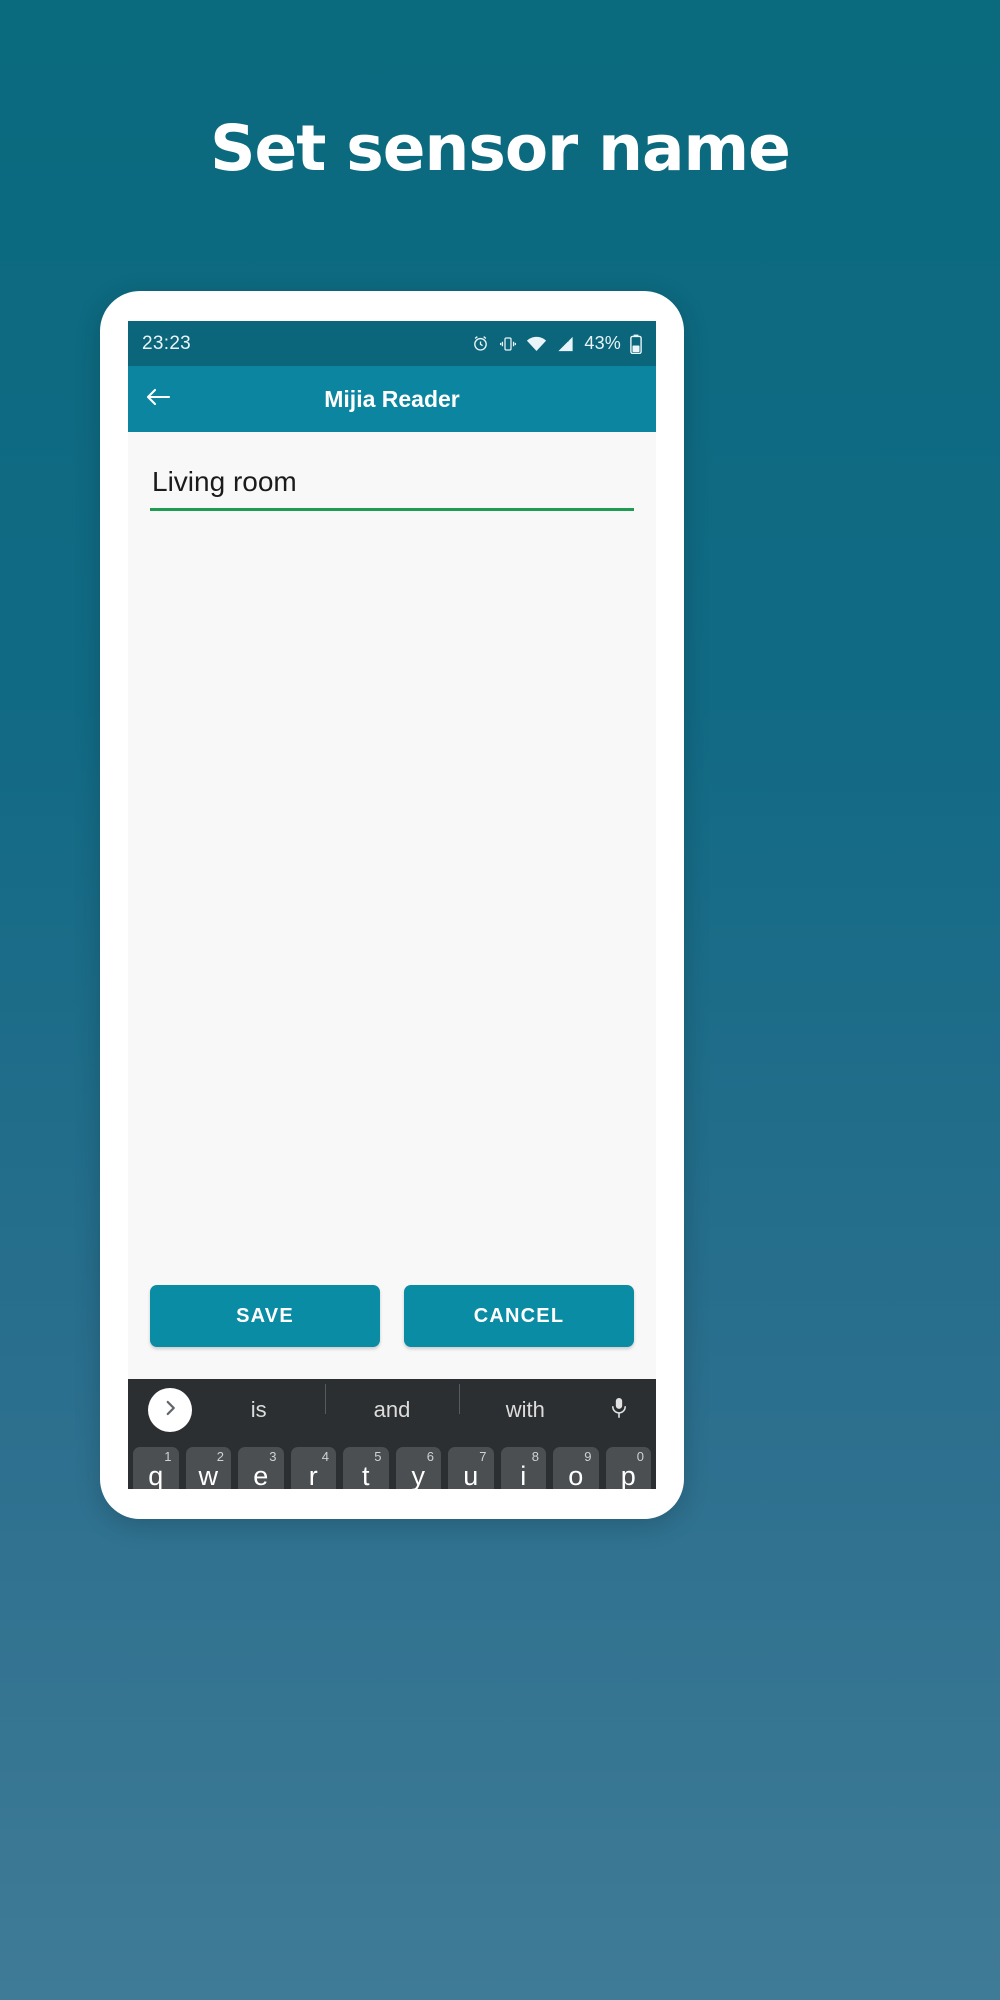  Describe the element at coordinates (156, 1475) in the screenshot. I see `key-label: q` at that location.